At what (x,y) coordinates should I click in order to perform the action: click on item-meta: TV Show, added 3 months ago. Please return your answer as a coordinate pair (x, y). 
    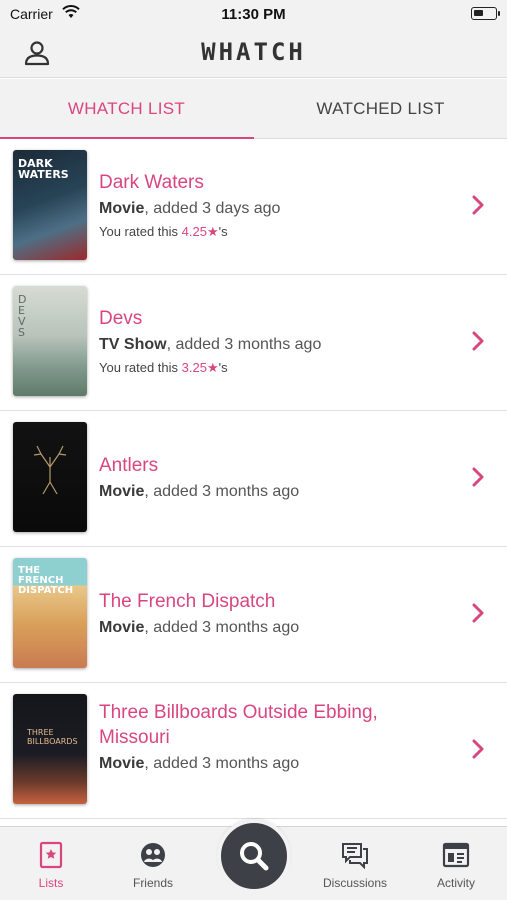
    Looking at the image, I should click on (269, 345).